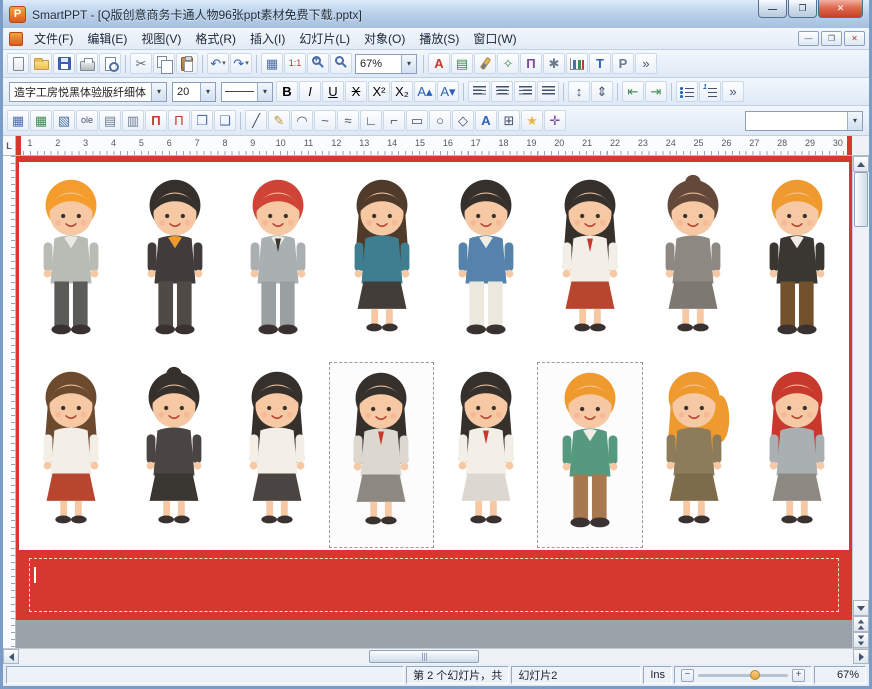  I want to click on slide-footer-banner, so click(434, 585).